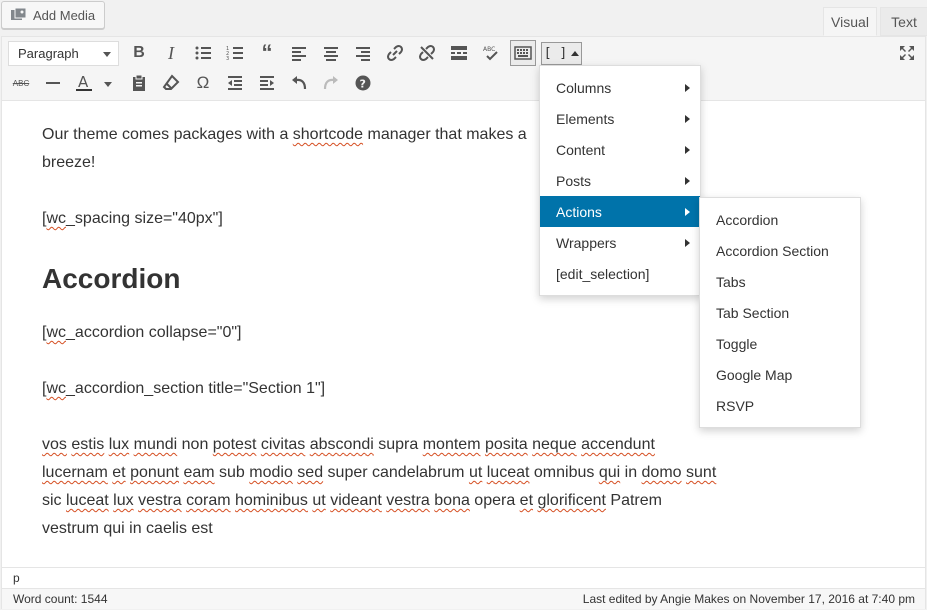  I want to click on fullscreen-icon, so click(907, 53).